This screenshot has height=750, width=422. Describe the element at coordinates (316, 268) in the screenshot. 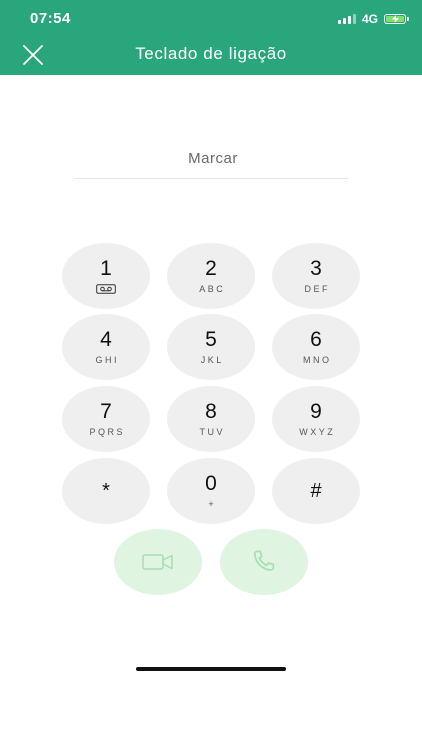

I see `key-digit: 3` at that location.